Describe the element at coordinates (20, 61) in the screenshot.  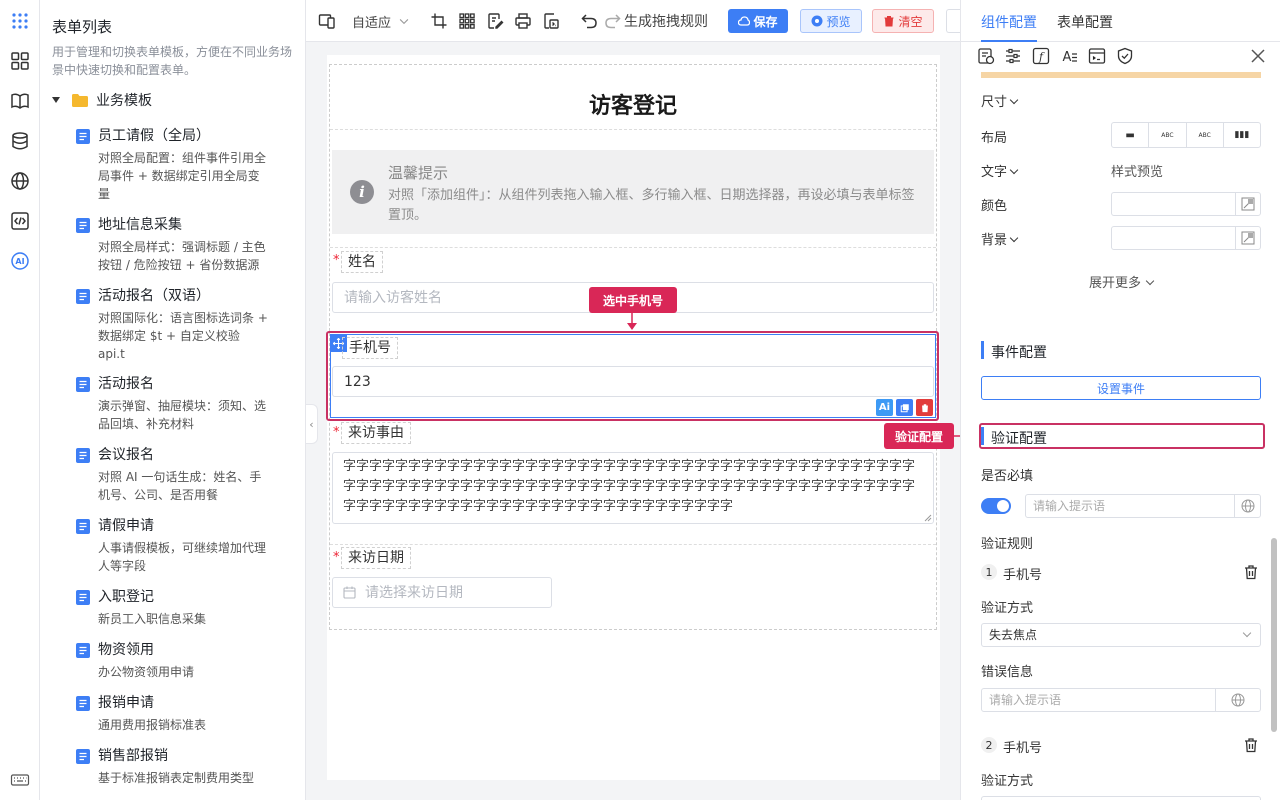
I see `components-icon` at that location.